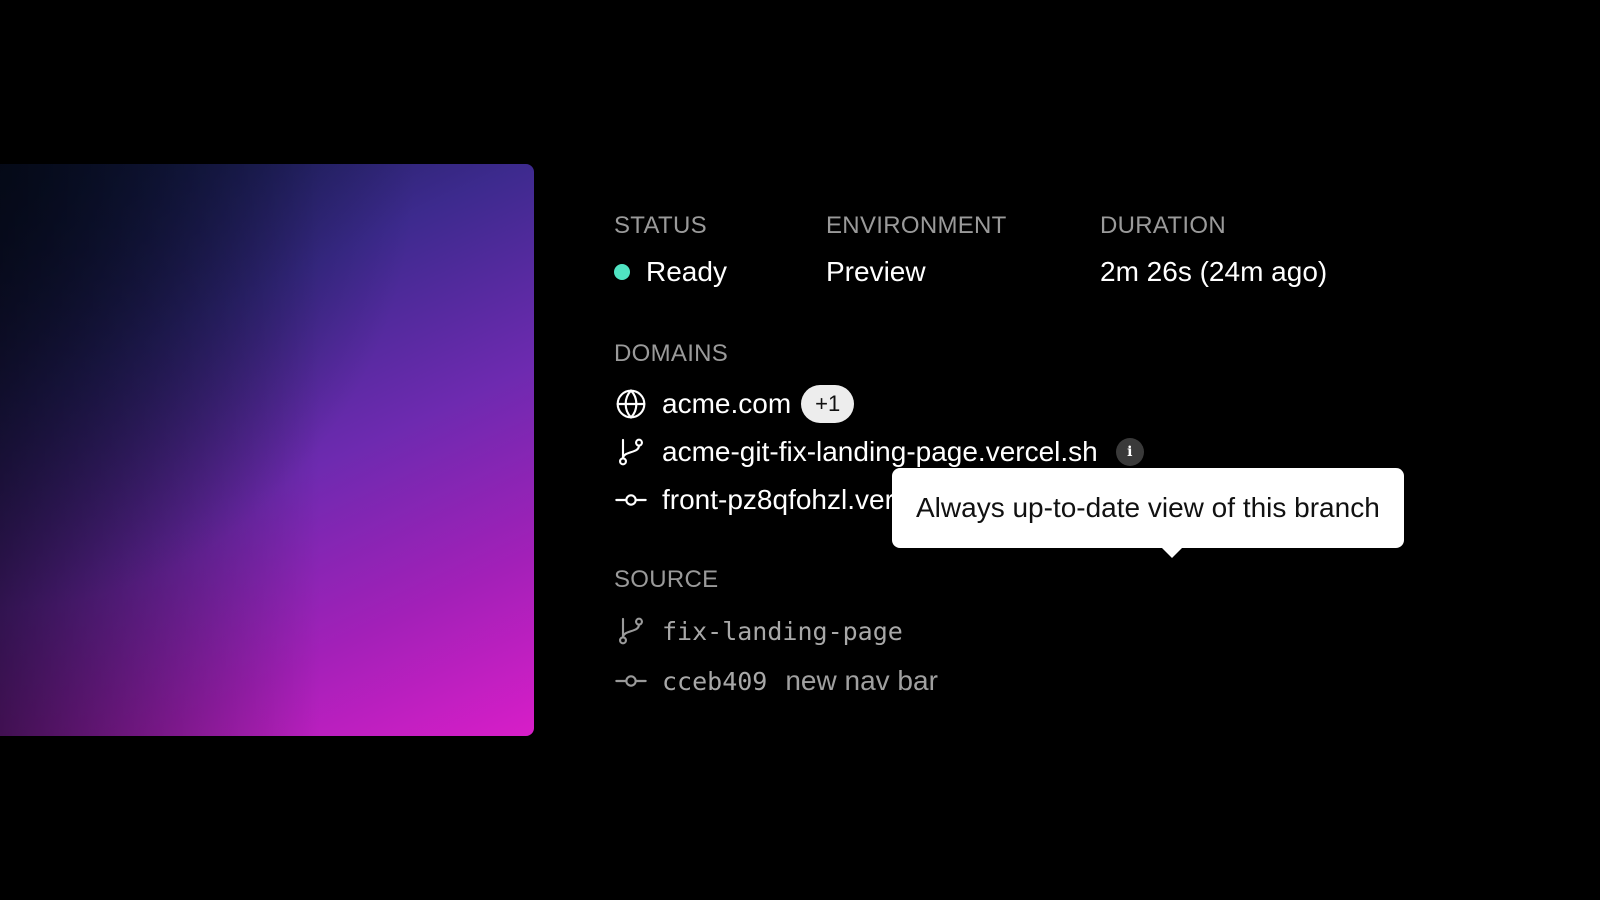 The height and width of the screenshot is (900, 1600). What do you see at coordinates (1213, 250) in the screenshot?
I see `duration-column: DURATION 2m 26s (24m ago)` at bounding box center [1213, 250].